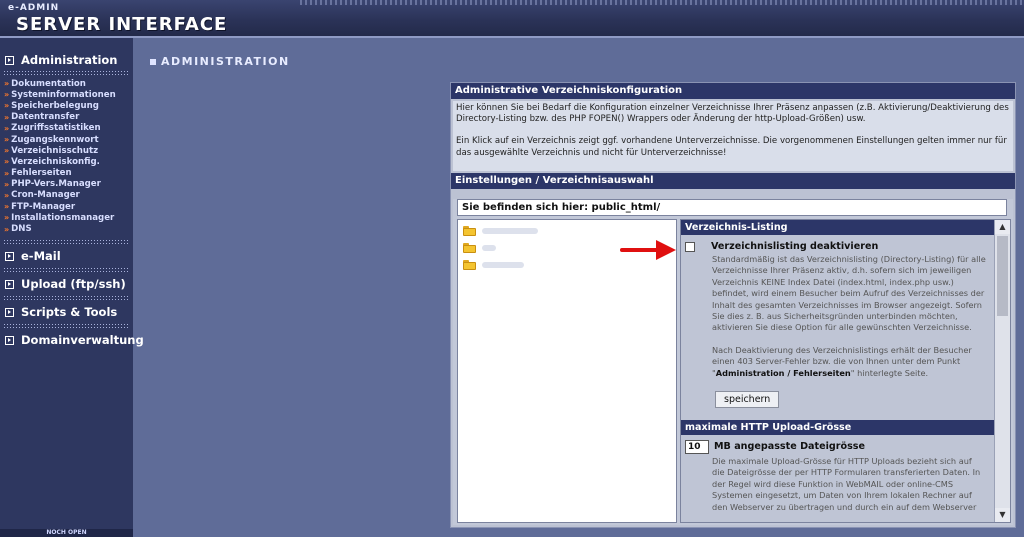 The image size is (1024, 537). I want to click on brand-small-text: e-ADMIN, so click(34, 8).